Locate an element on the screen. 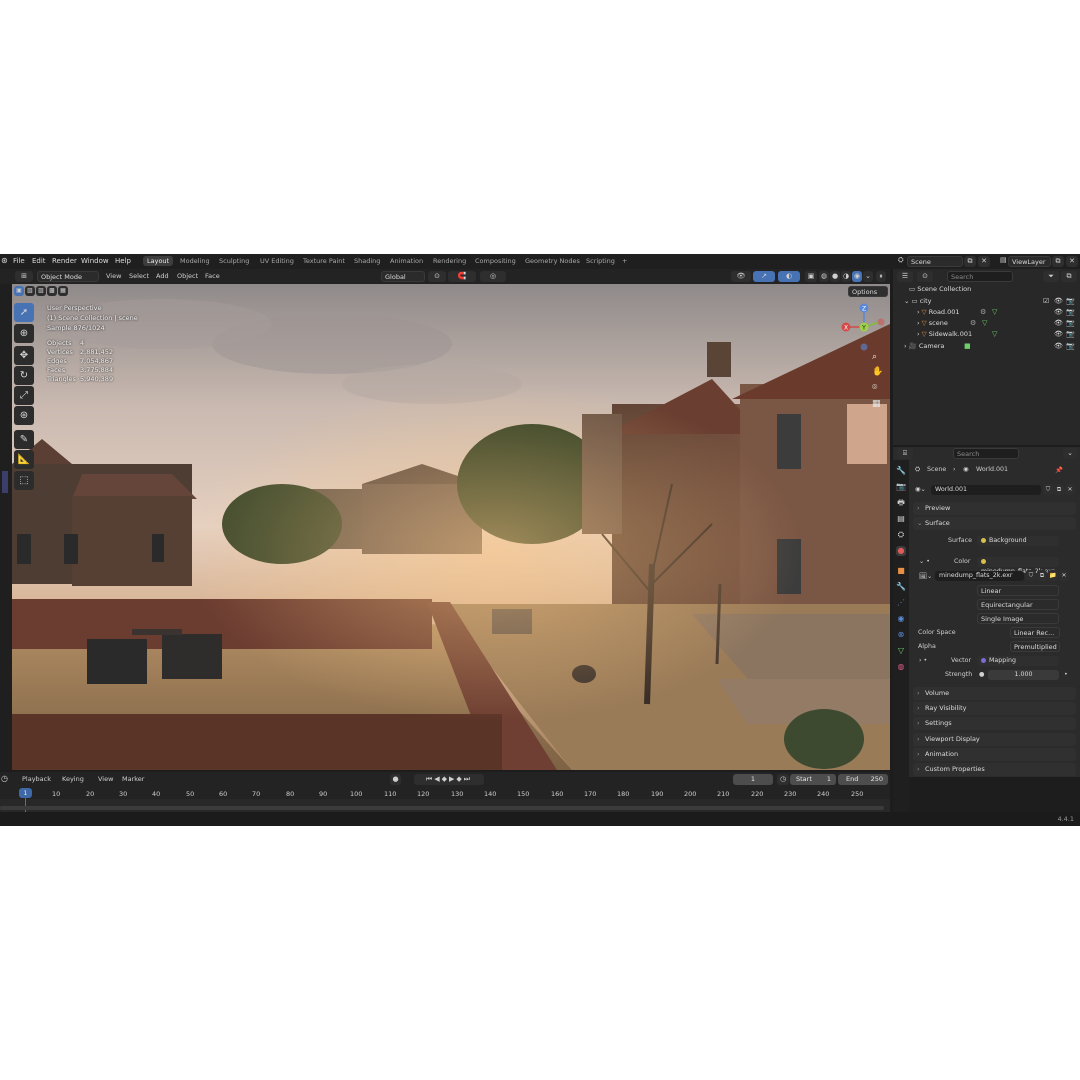  data-tab-icon: ▽ is located at coordinates (901, 651).